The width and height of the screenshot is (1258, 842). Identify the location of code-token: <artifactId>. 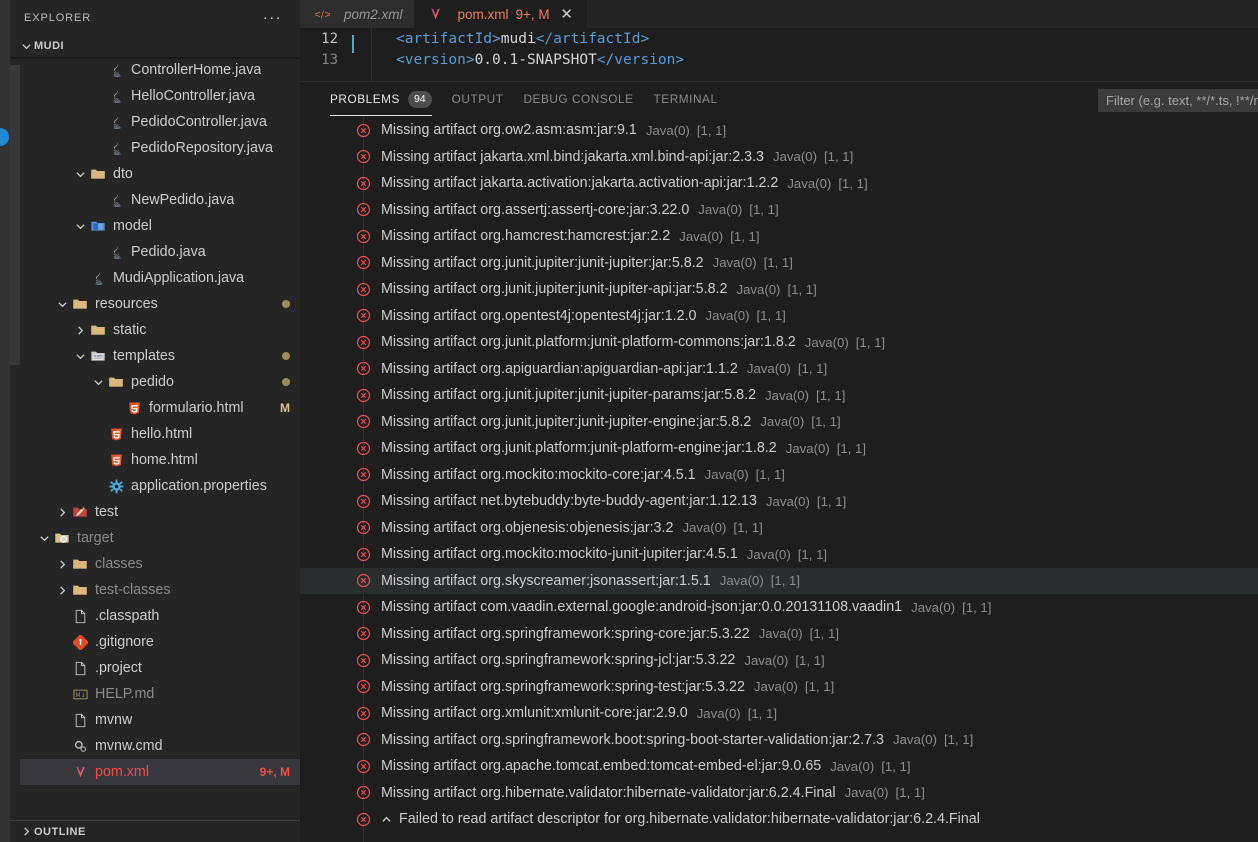
(448, 38).